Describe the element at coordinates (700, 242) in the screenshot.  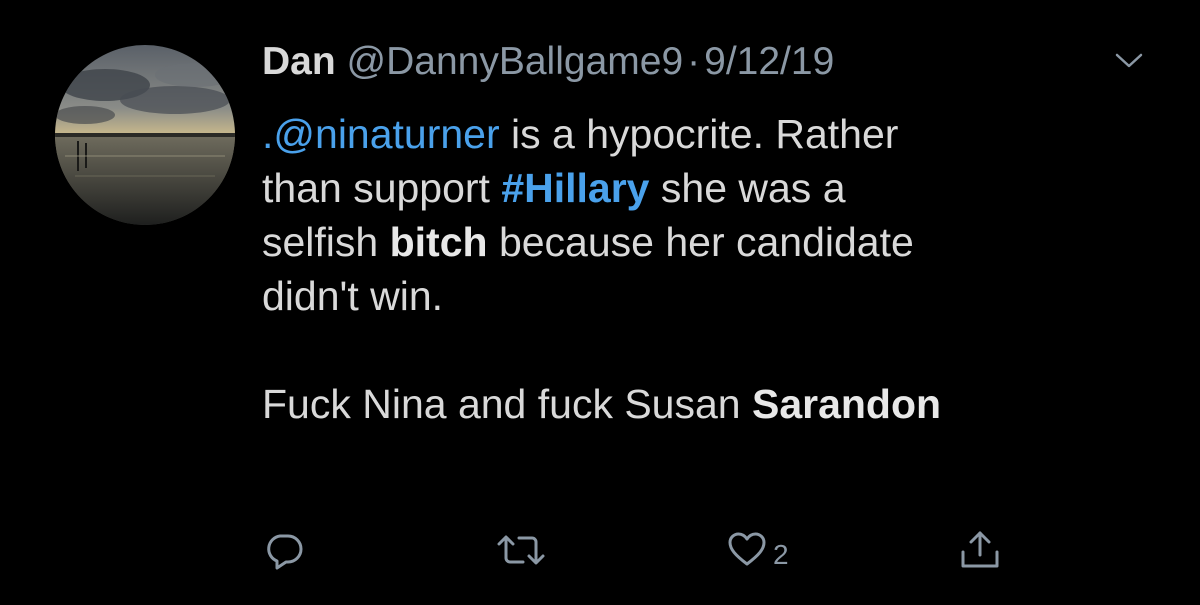
I see `tweet-text-segment: because her candidate` at that location.